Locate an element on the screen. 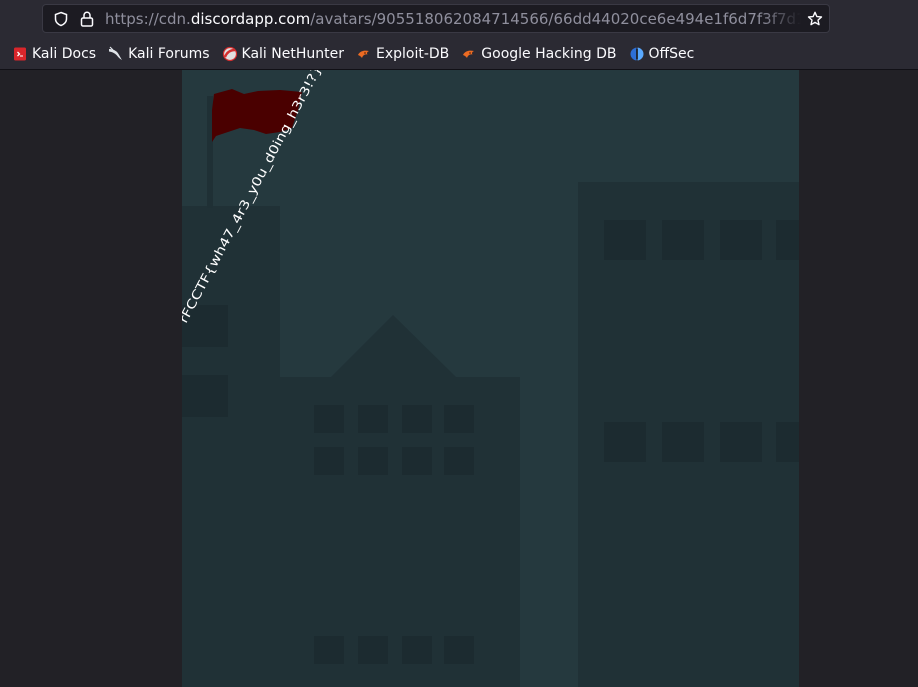 This screenshot has width=918, height=687. bookmark-exploit-db: Exploit-DB is located at coordinates (402, 54).